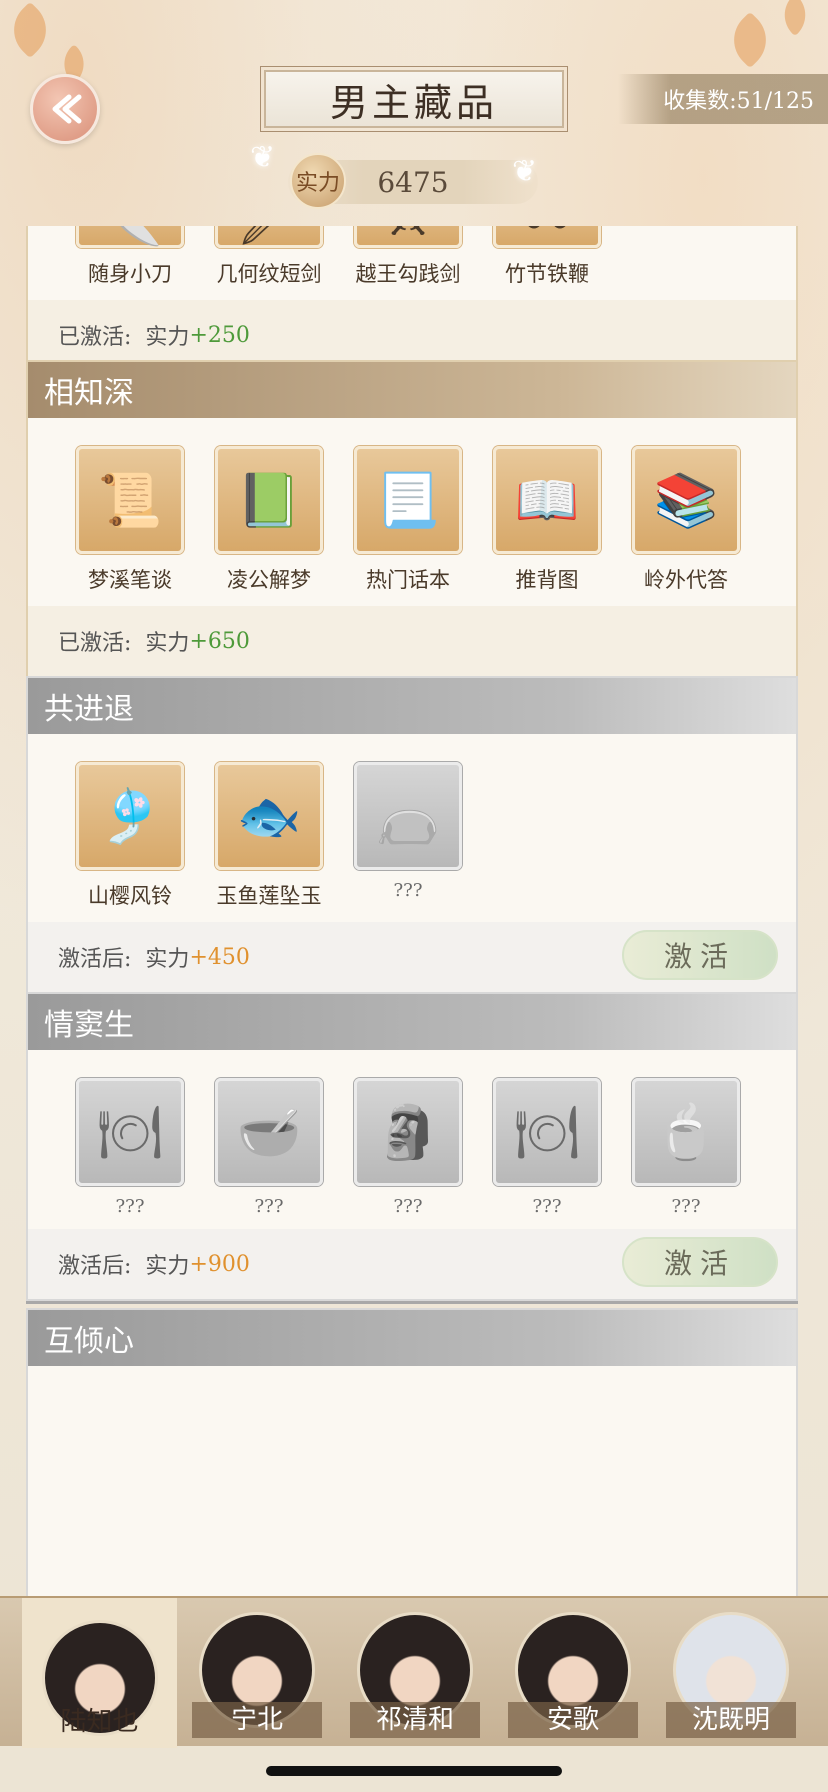 The image size is (828, 1792). Describe the element at coordinates (686, 580) in the screenshot. I see `item-name: 岭外代答` at that location.